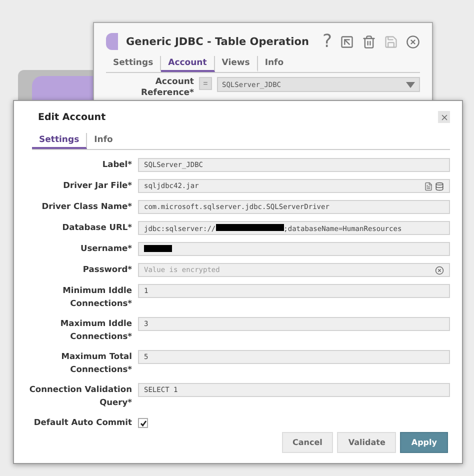 The width and height of the screenshot is (474, 476). What do you see at coordinates (236, 64) in the screenshot?
I see `tab: Views` at bounding box center [236, 64].